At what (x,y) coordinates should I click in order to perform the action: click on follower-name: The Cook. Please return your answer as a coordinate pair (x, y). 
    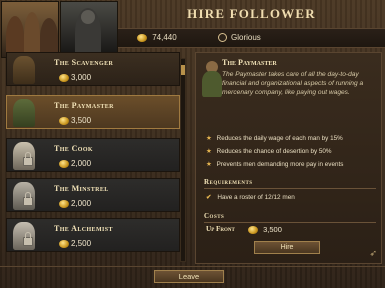
    Looking at the image, I should click on (73, 148).